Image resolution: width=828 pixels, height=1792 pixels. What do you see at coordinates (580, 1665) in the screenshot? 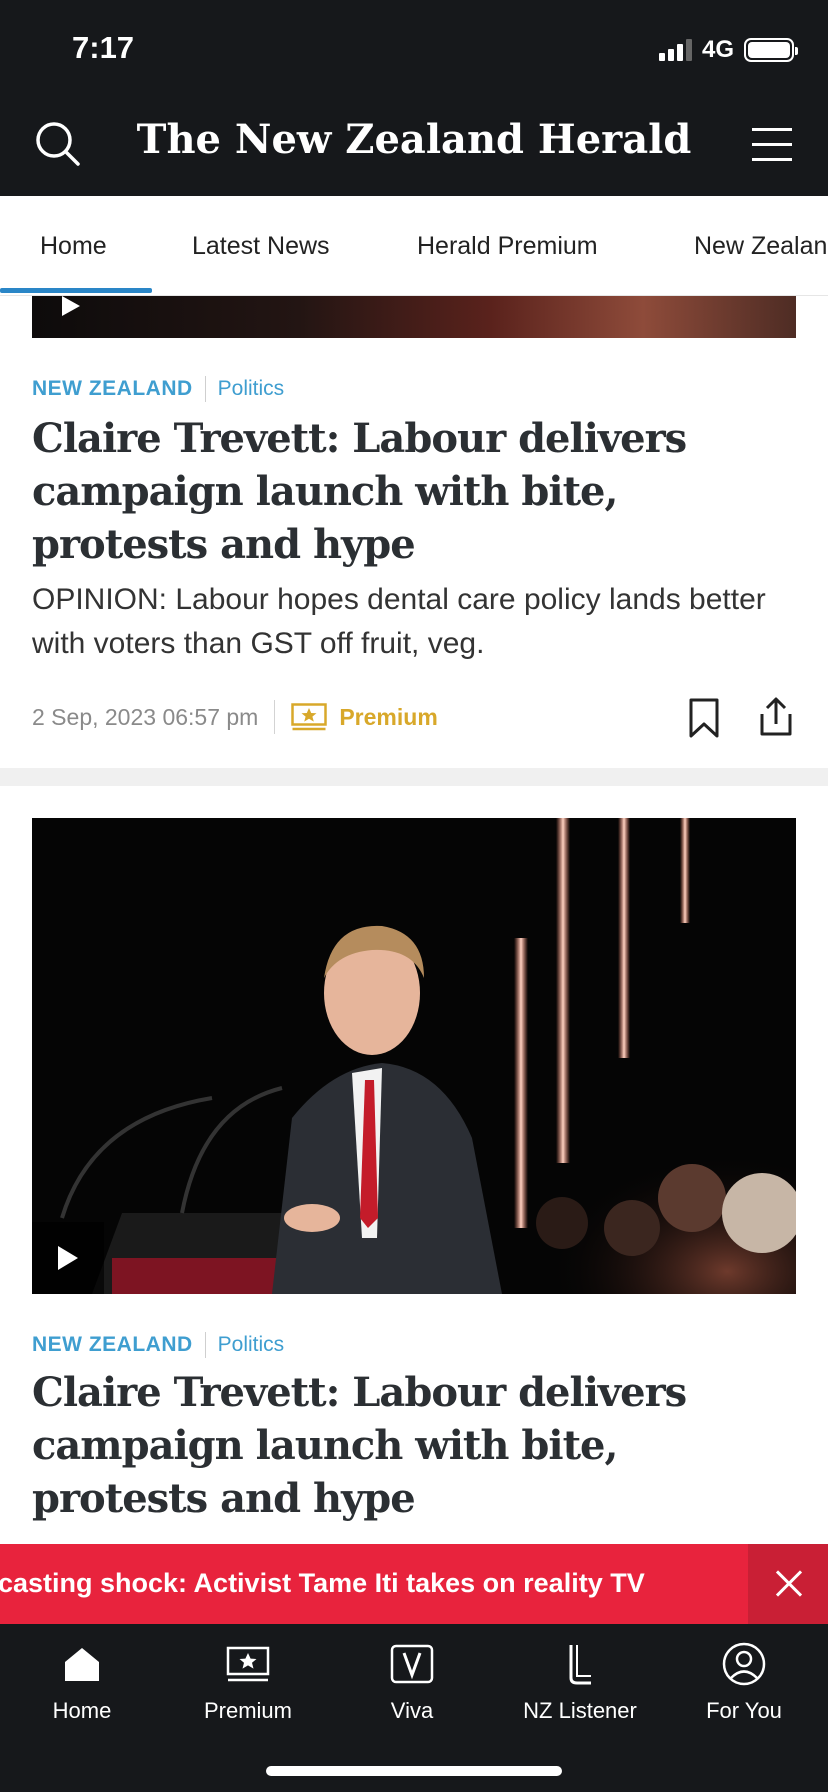
I see `listener-icon` at bounding box center [580, 1665].